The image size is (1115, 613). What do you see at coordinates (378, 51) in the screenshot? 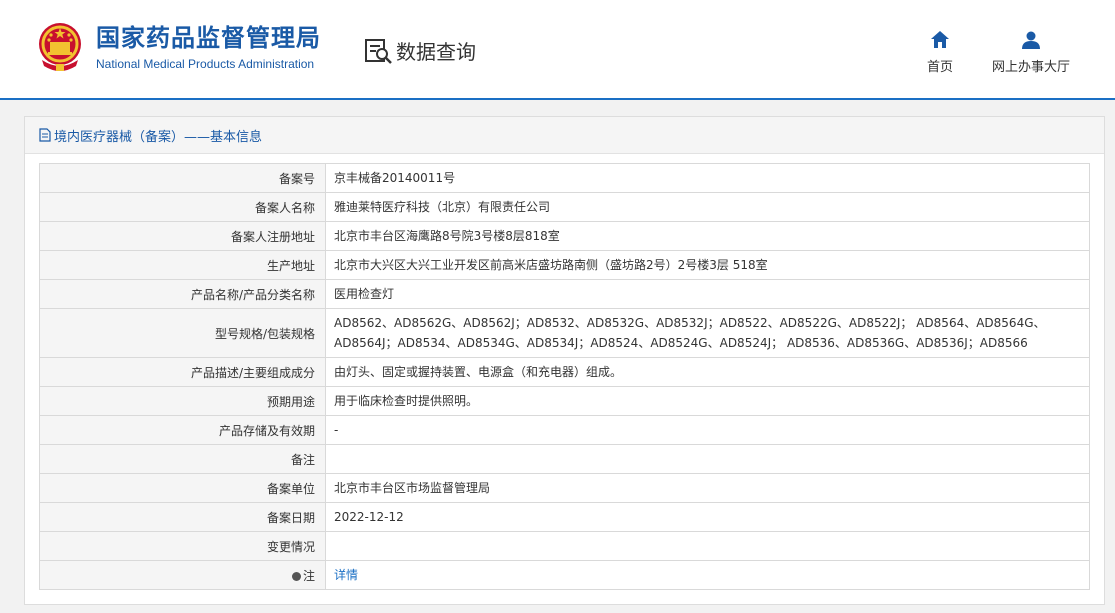
I see `data-search-icon` at bounding box center [378, 51].